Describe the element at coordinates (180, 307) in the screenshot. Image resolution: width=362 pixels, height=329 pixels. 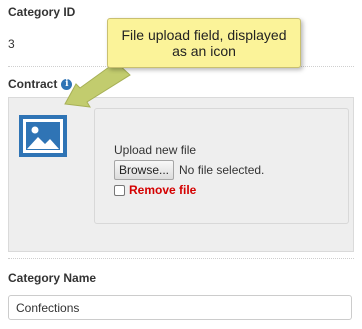
I see `category-name-input` at that location.